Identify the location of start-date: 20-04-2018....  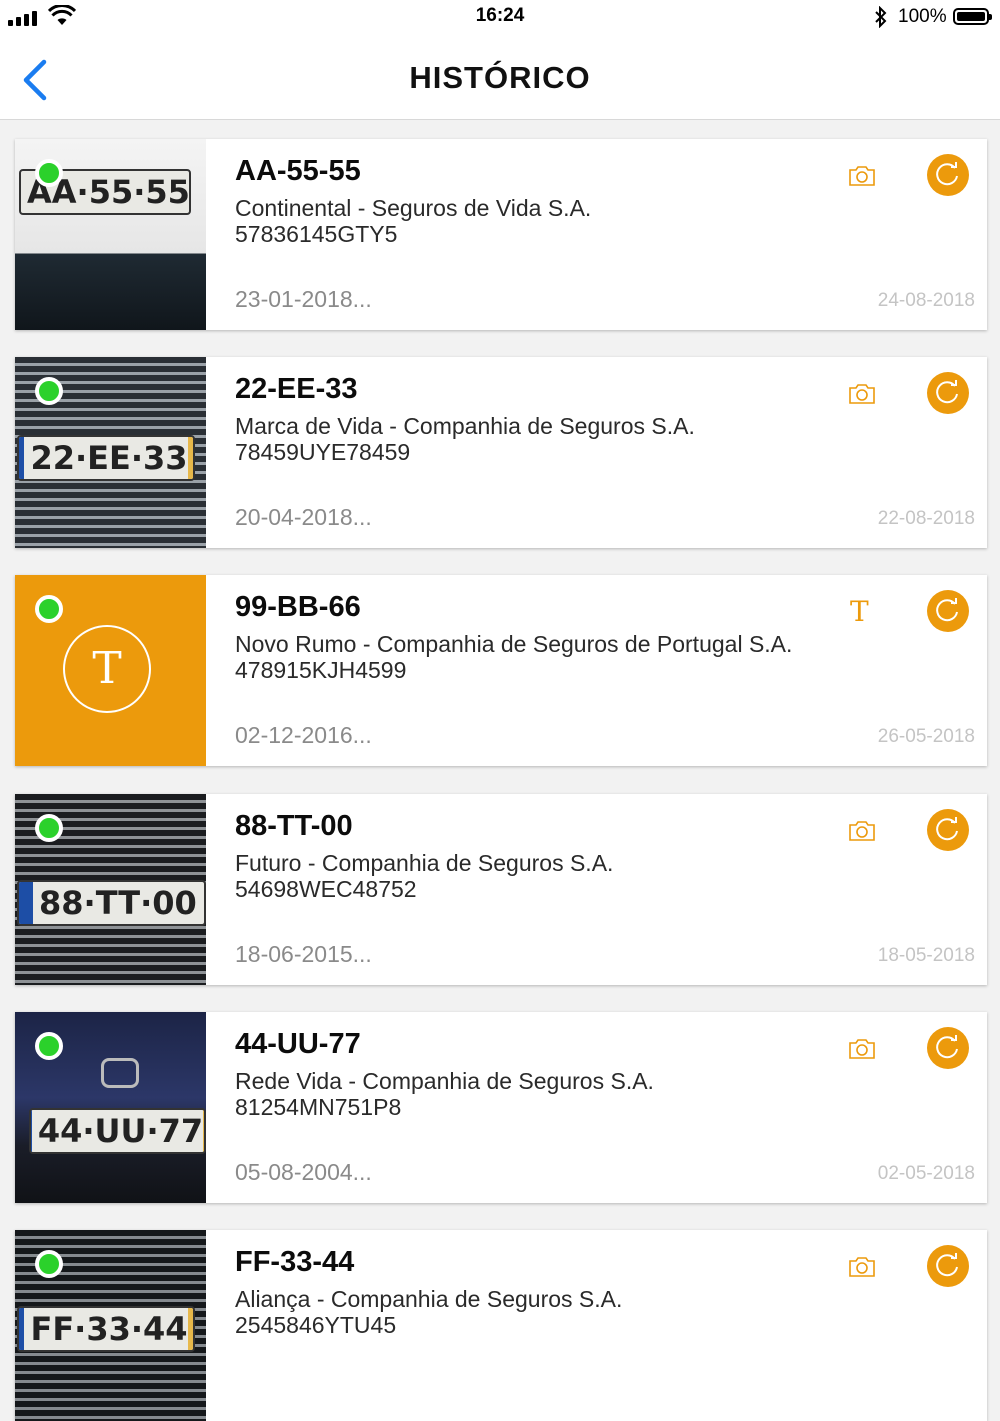
(303, 517).